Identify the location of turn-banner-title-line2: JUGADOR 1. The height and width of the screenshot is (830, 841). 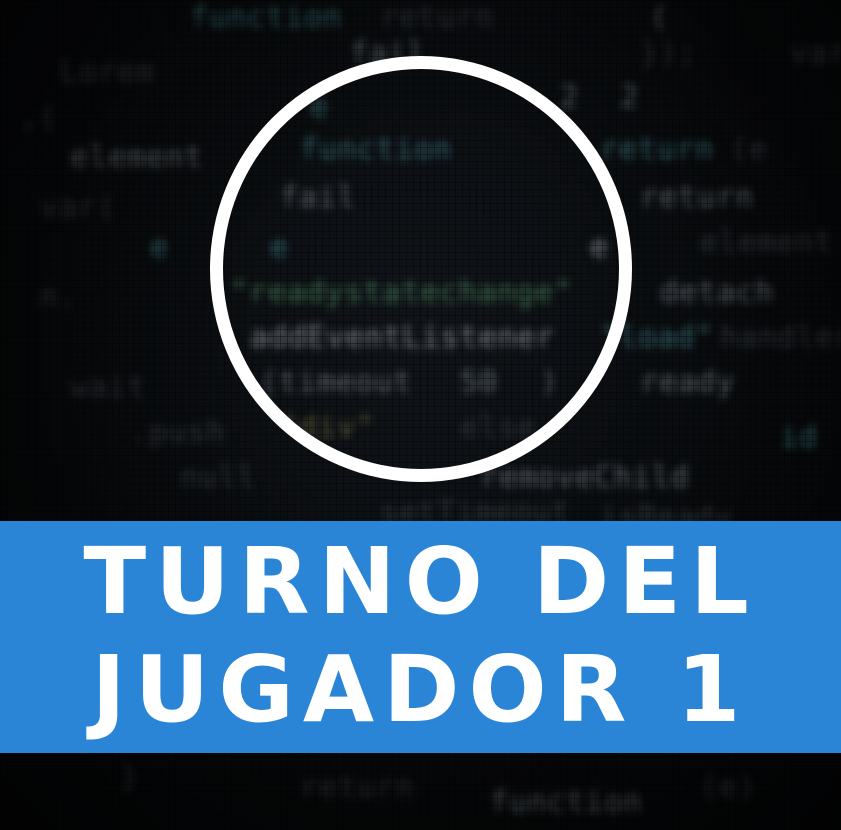
(420, 689).